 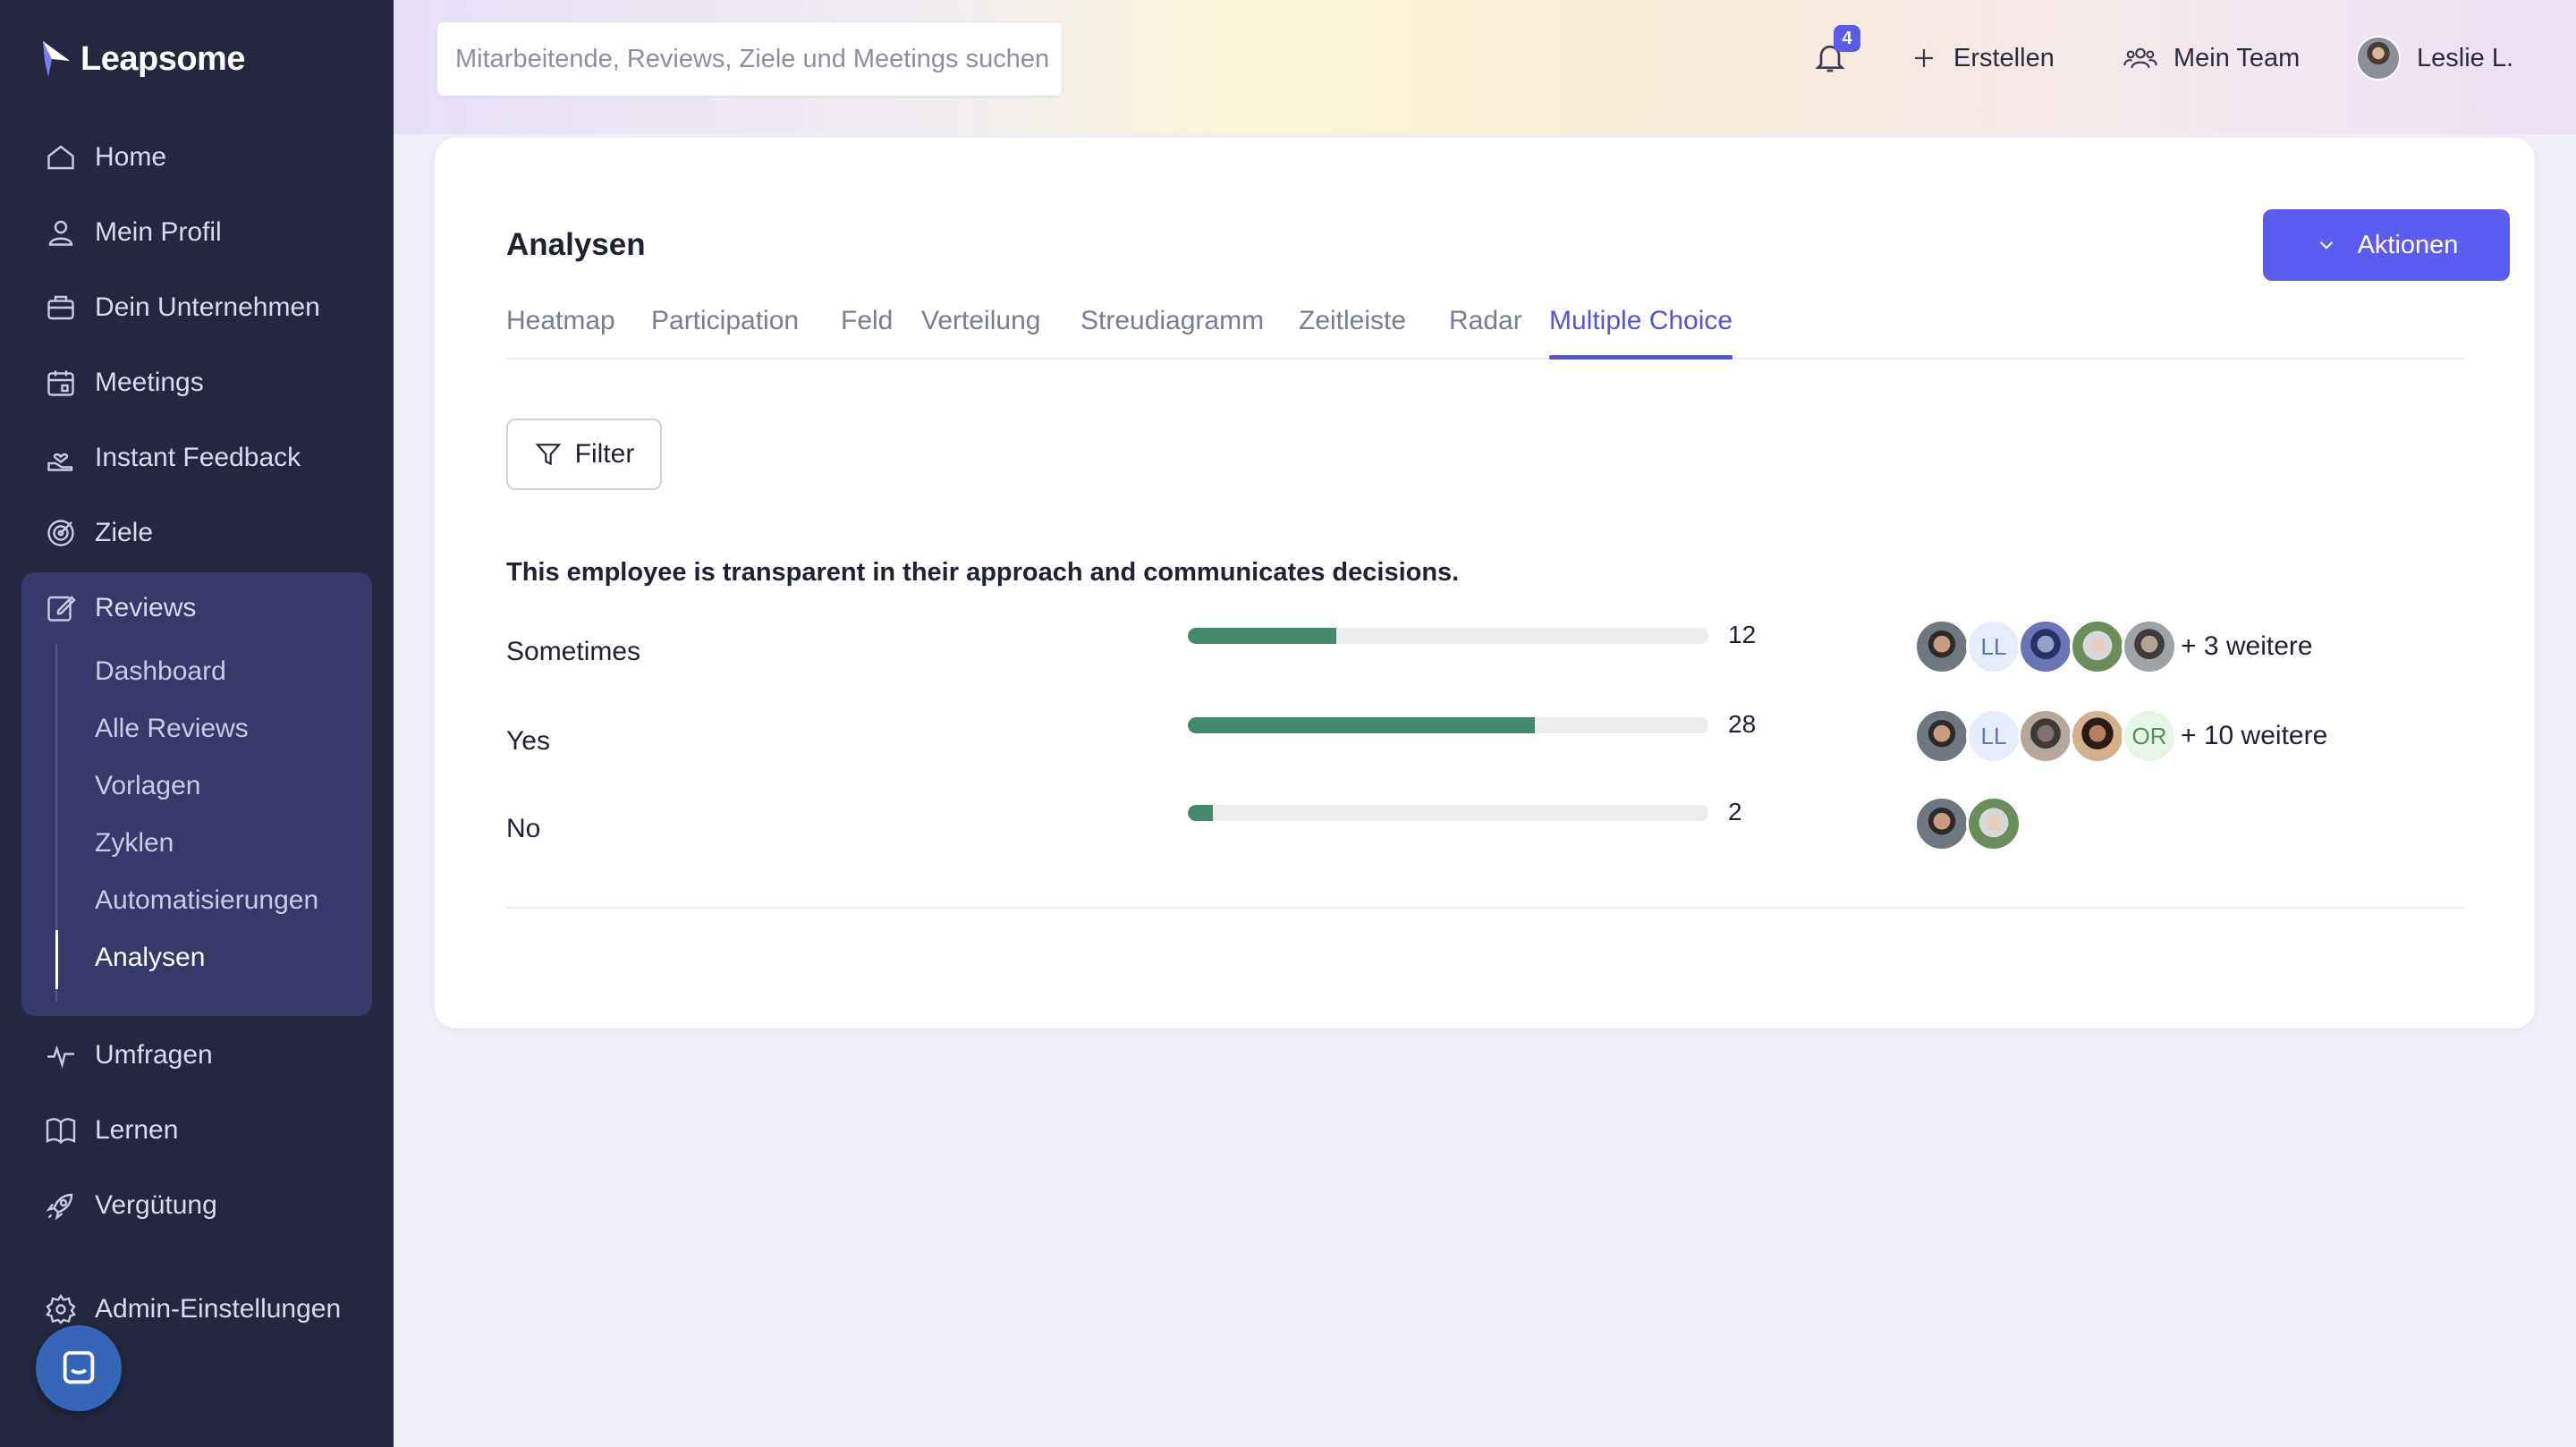 What do you see at coordinates (61, 1308) in the screenshot?
I see `gear-icon` at bounding box center [61, 1308].